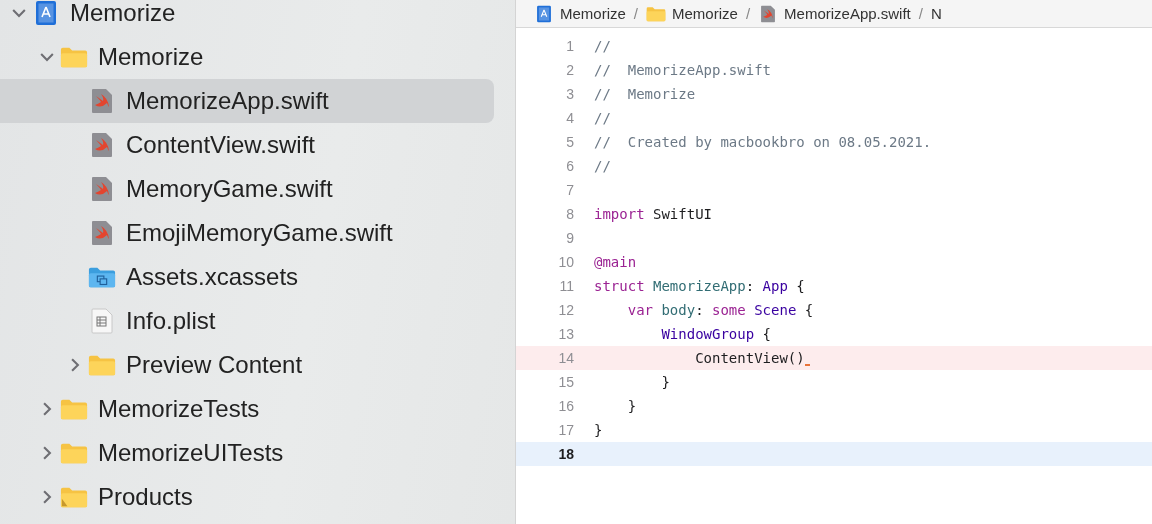  What do you see at coordinates (570, 166) in the screenshot?
I see `line-number: 6` at bounding box center [570, 166].